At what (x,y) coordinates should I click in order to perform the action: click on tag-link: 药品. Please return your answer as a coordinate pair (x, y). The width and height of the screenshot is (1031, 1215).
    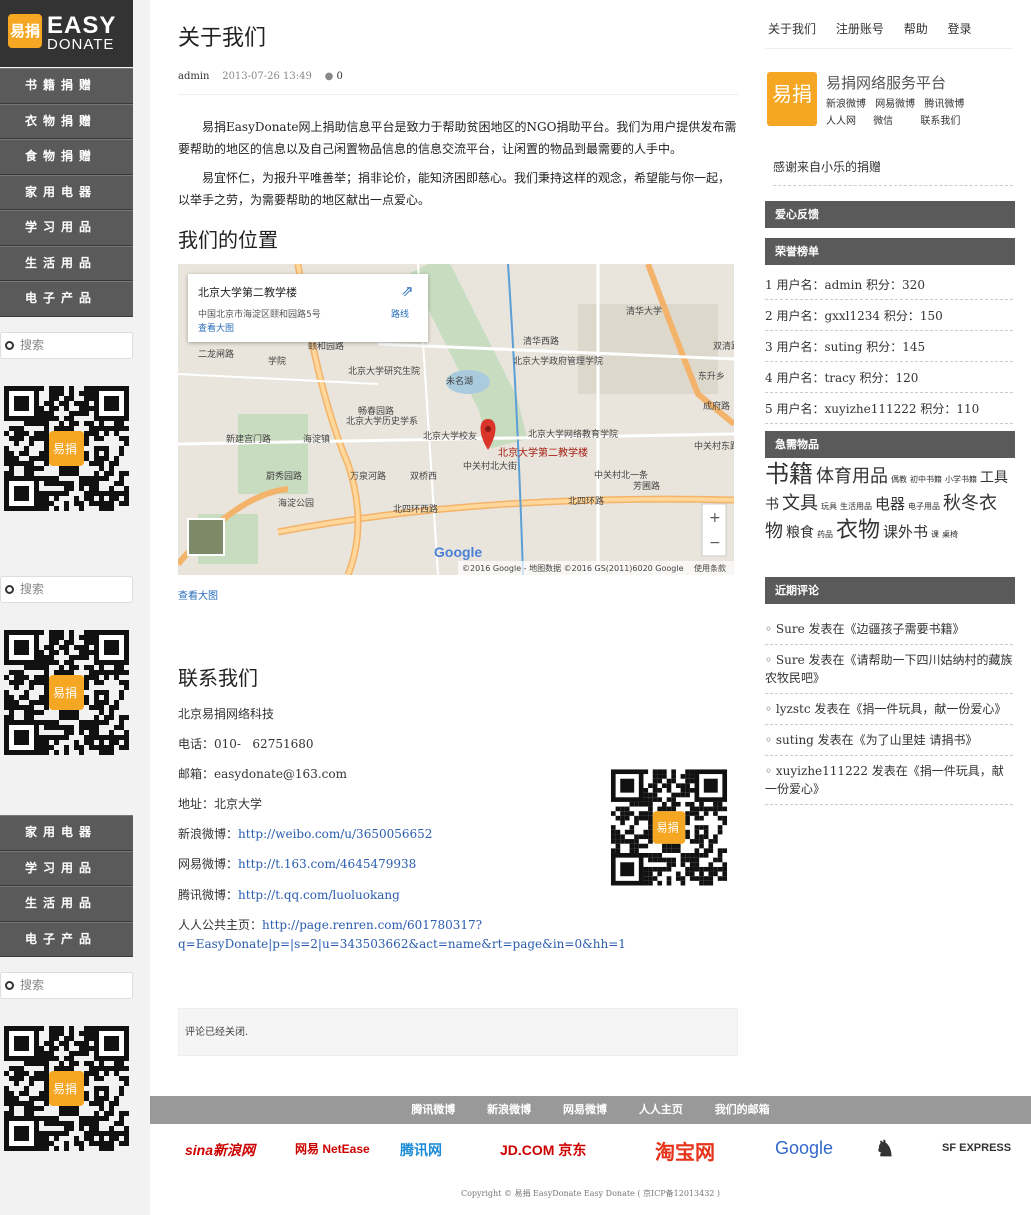
    Looking at the image, I should click on (825, 534).